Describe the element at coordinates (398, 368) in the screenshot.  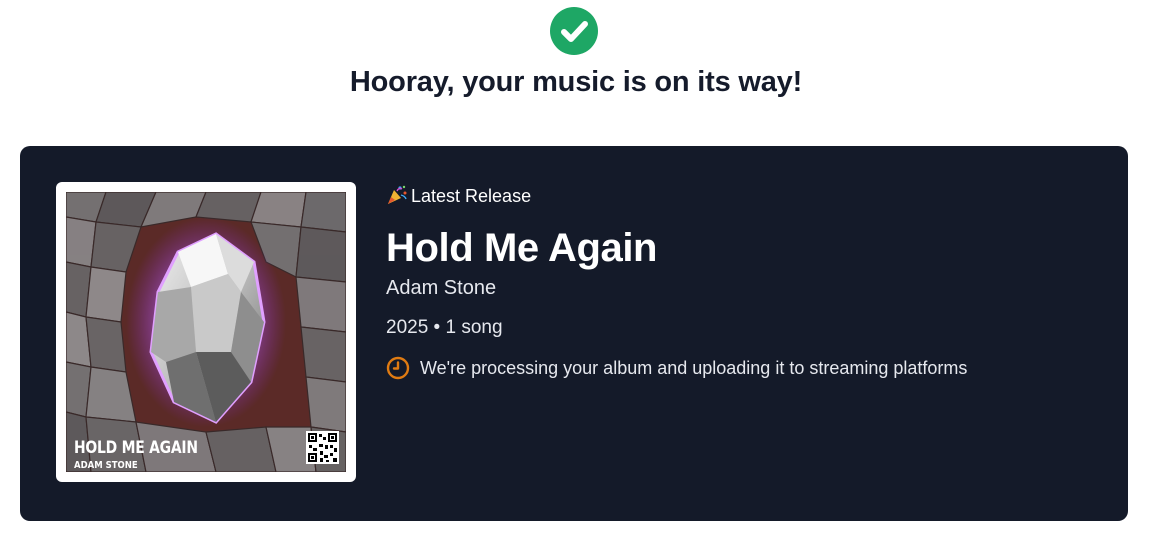
I see `clock-icon` at that location.